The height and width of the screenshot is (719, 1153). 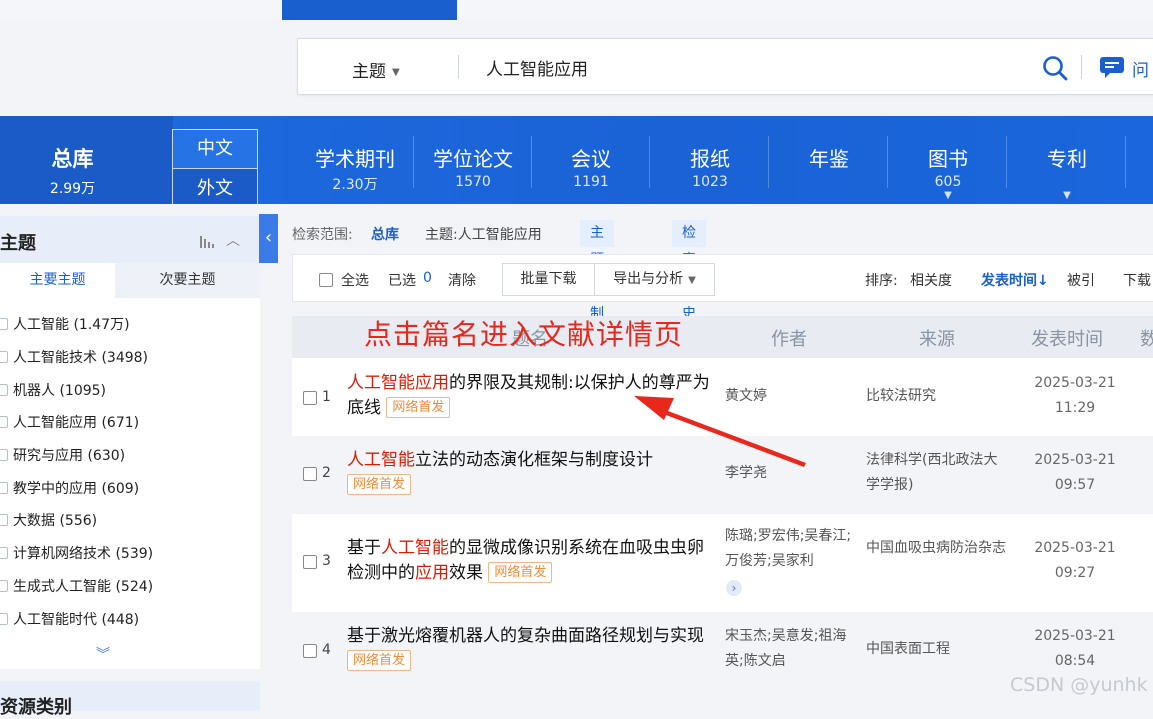 What do you see at coordinates (938, 396) in the screenshot?
I see `source-link: 比较法研究` at bounding box center [938, 396].